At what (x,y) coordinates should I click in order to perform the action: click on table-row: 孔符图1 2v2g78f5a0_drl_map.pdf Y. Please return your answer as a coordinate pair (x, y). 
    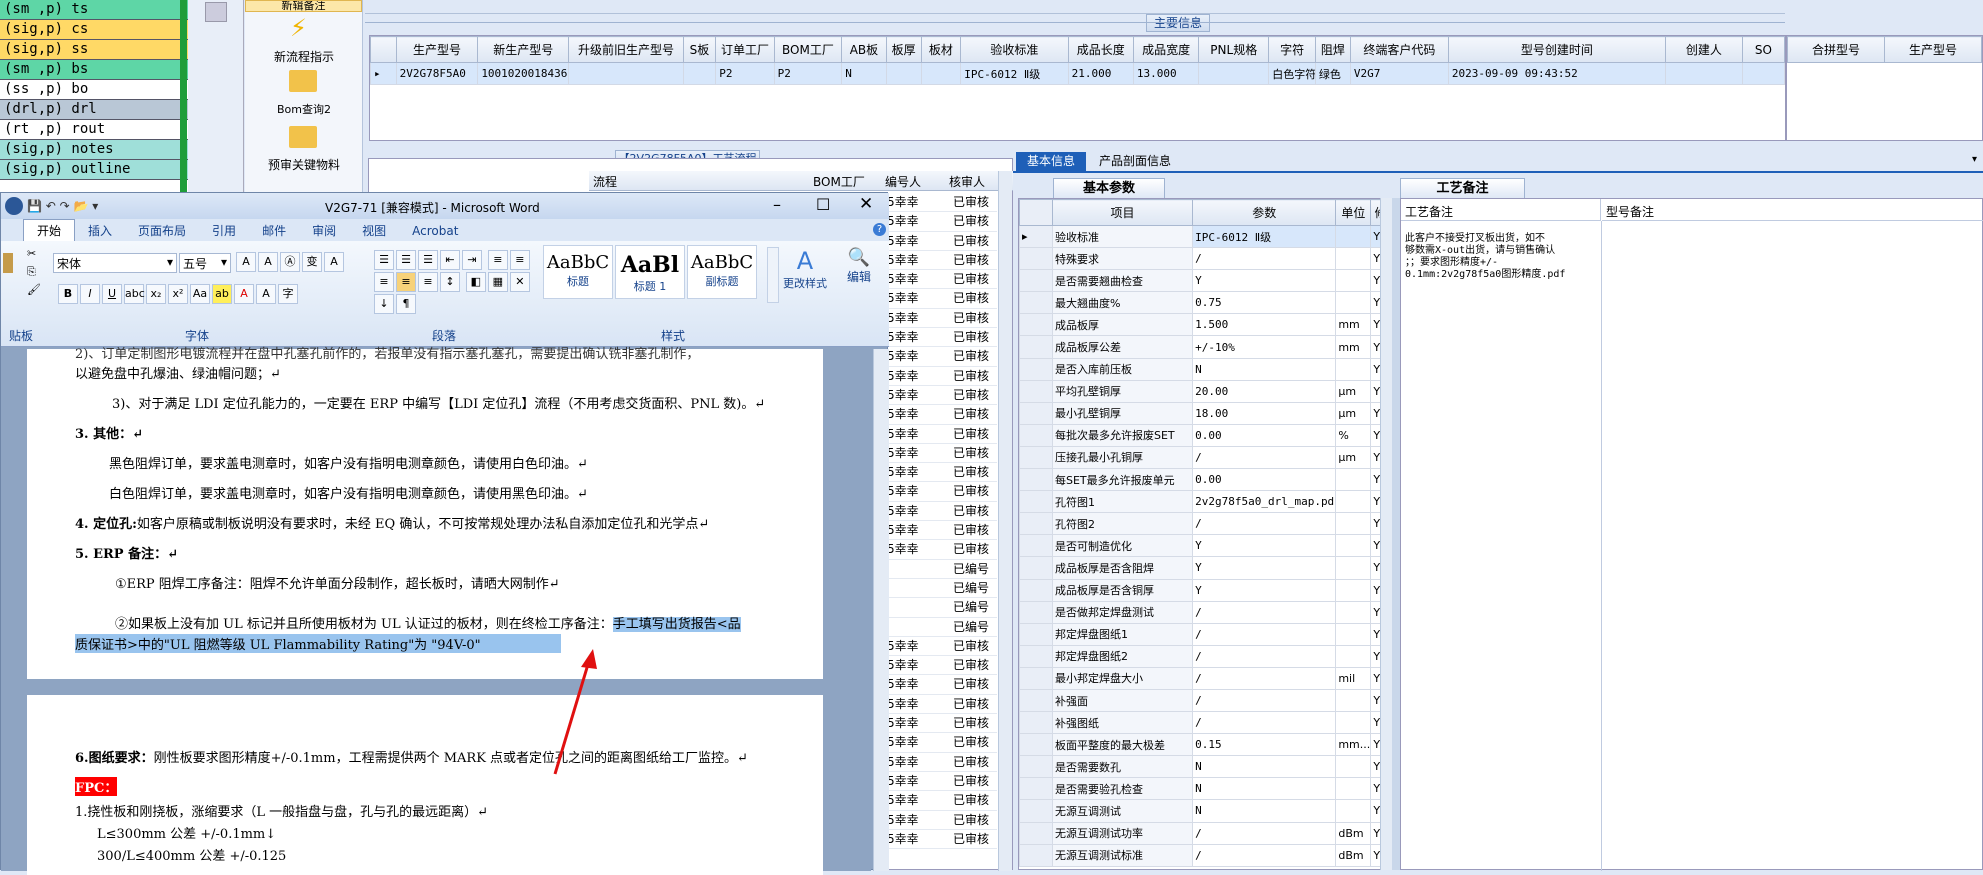
    Looking at the image, I should click on (1205, 502).